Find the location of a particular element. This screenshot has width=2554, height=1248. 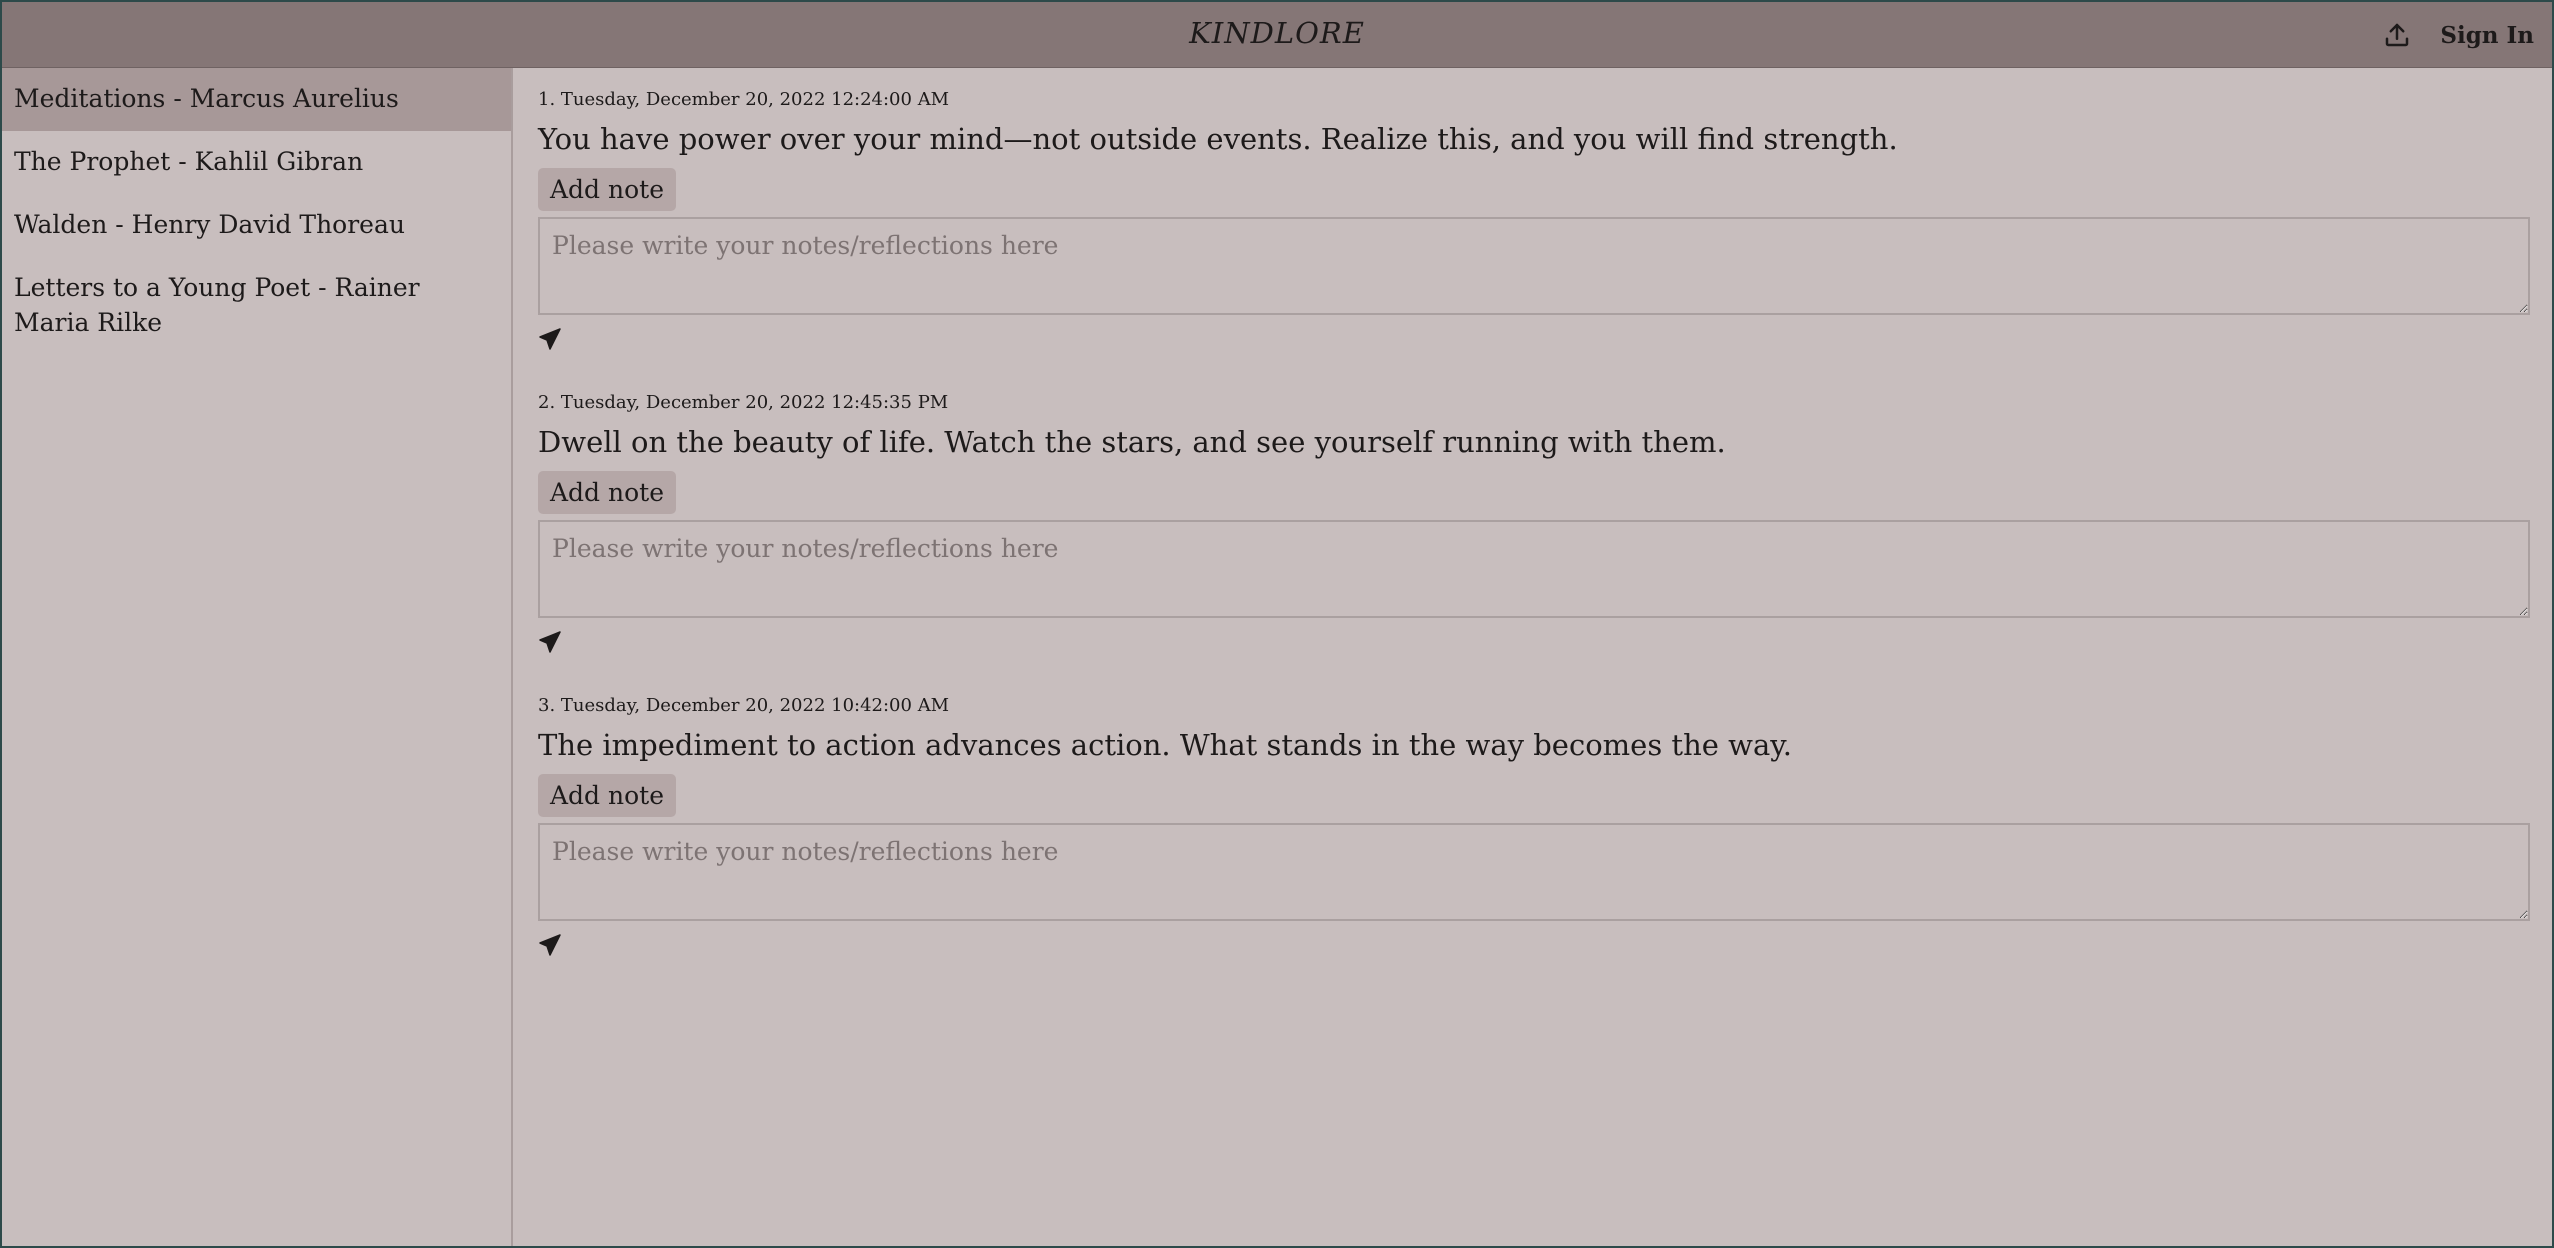

sidebar-item-meditations: Meditations - Marcus Aurelius is located at coordinates (256, 99).